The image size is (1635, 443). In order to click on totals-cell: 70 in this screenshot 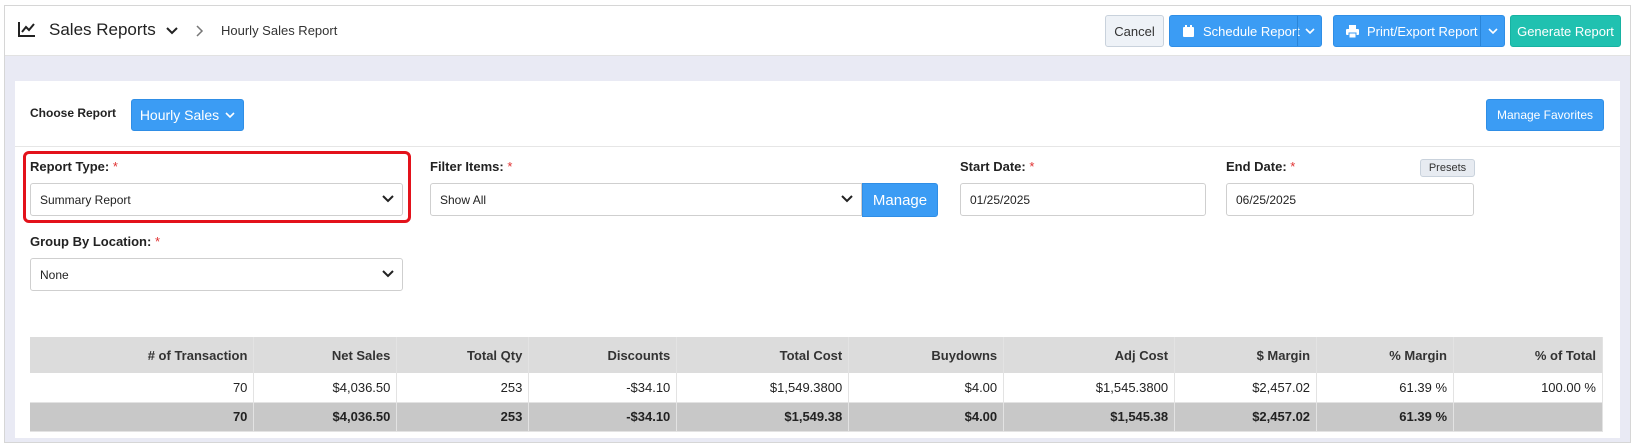, I will do `click(142, 417)`.